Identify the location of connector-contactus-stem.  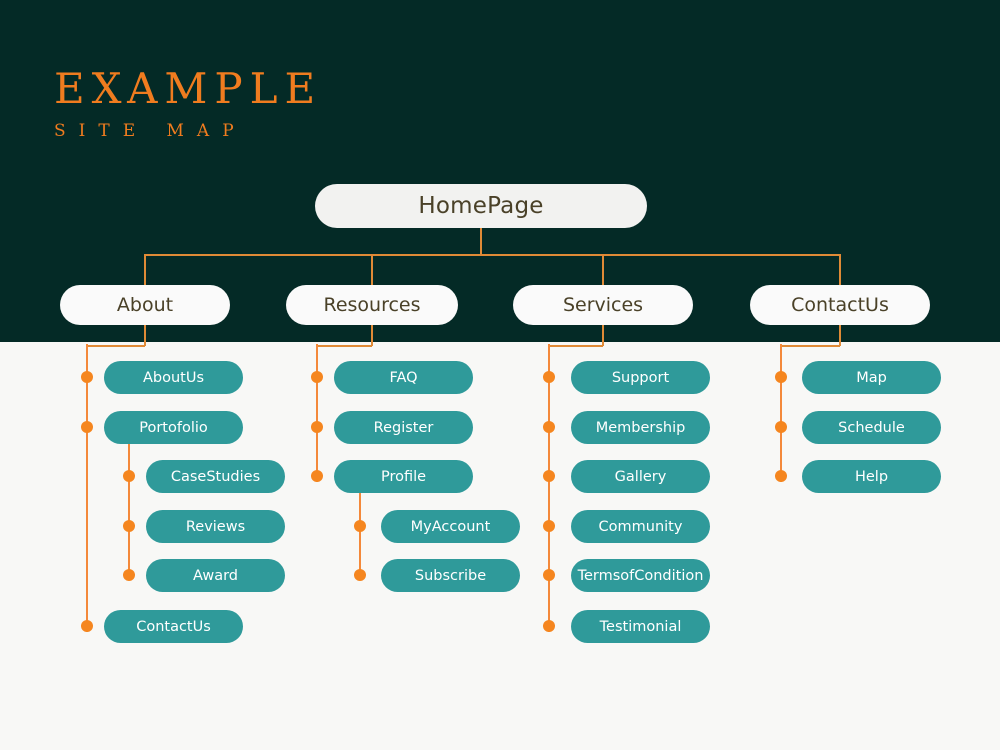
(840, 335).